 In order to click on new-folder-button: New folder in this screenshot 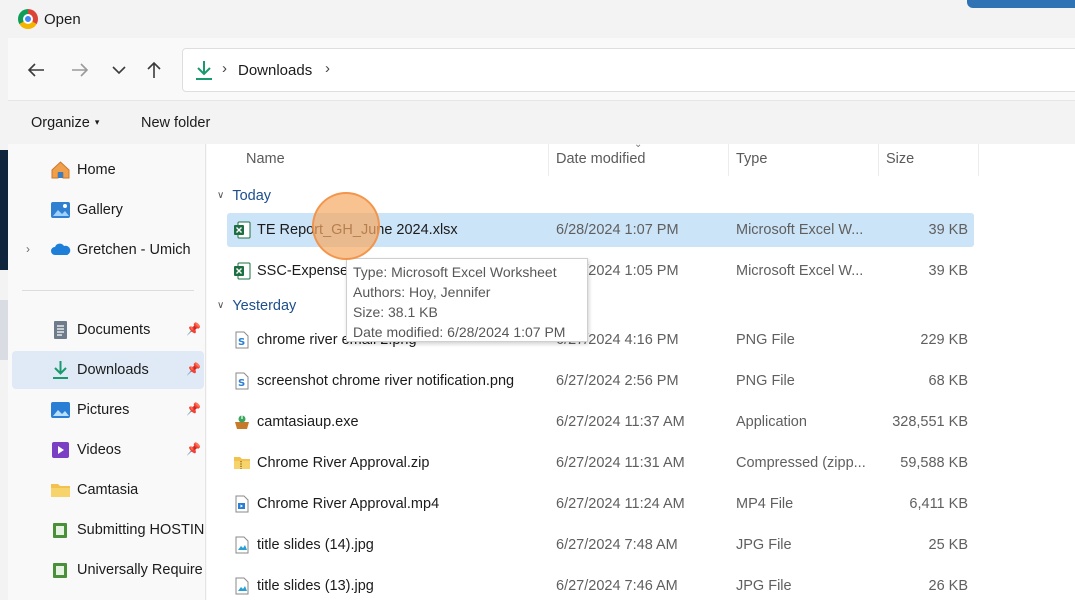, I will do `click(175, 123)`.